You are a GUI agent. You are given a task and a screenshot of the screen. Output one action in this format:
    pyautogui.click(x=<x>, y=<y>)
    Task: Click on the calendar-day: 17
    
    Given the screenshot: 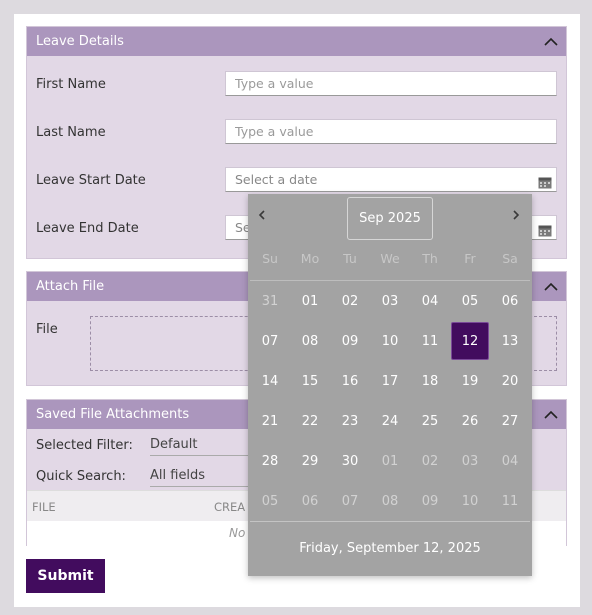 What is the action you would take?
    pyautogui.click(x=390, y=381)
    